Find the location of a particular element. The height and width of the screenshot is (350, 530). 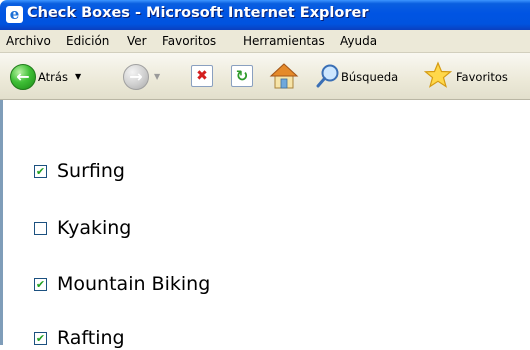

search-button-label: Búsqueda is located at coordinates (369, 77).